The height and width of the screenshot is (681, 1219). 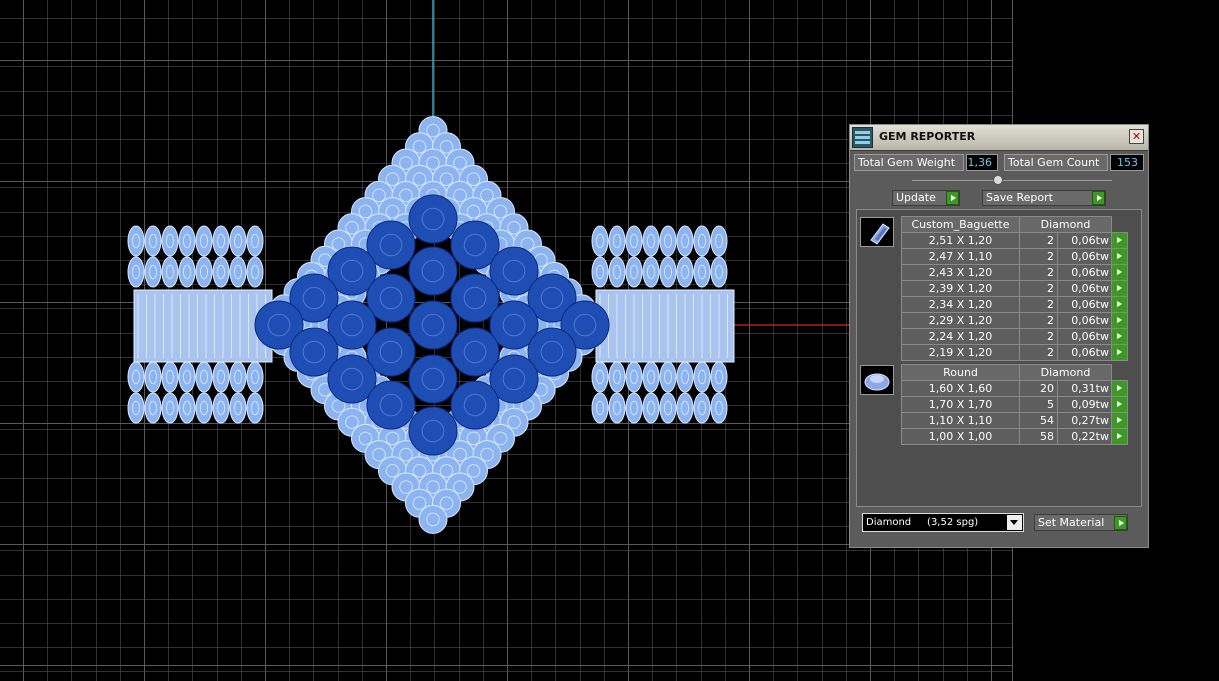 What do you see at coordinates (1120, 523) in the screenshot?
I see `set-material-arrow-icon` at bounding box center [1120, 523].